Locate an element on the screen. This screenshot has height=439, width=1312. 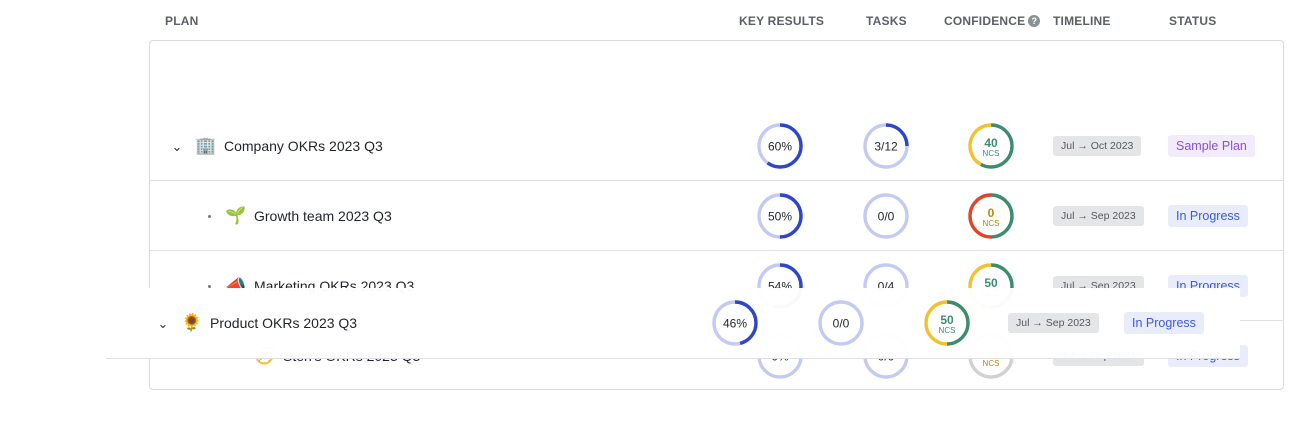
status-badge: Sample Plan is located at coordinates (1211, 146).